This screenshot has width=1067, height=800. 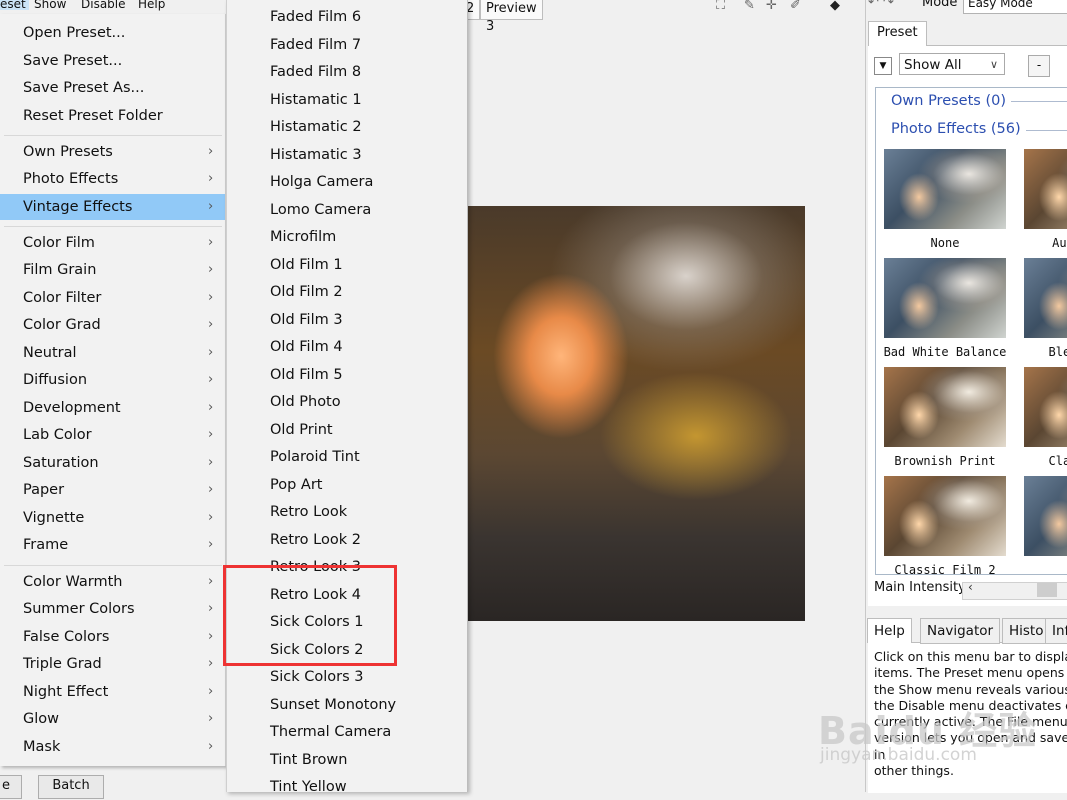 I want to click on submenu-item: Tint Yellow, so click(x=347, y=787).